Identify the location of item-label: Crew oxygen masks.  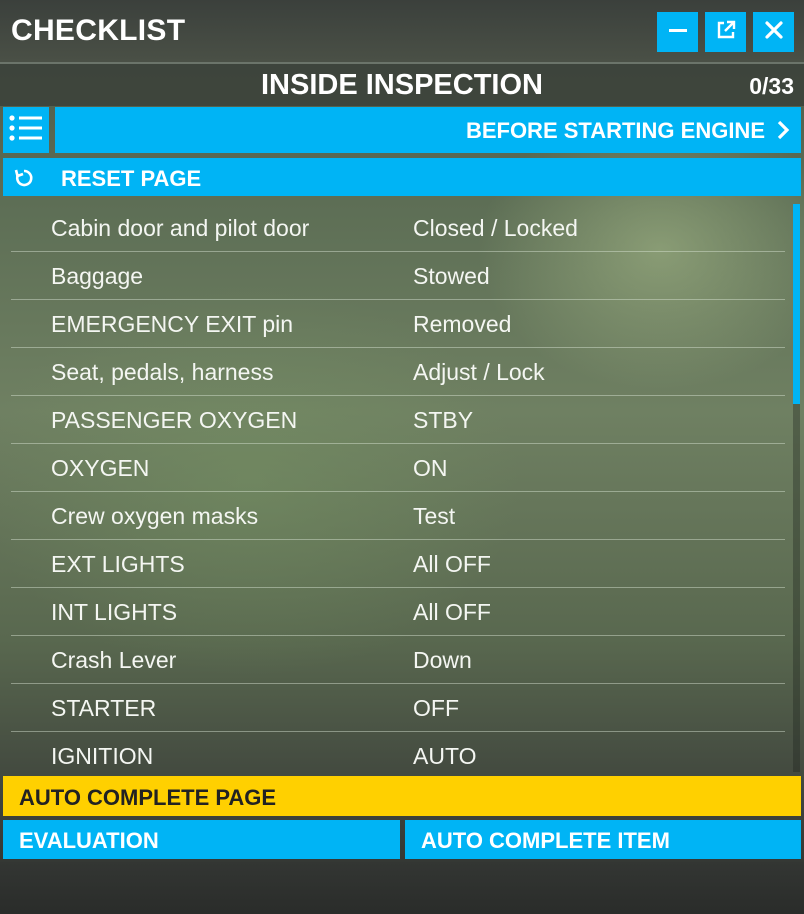
(155, 516).